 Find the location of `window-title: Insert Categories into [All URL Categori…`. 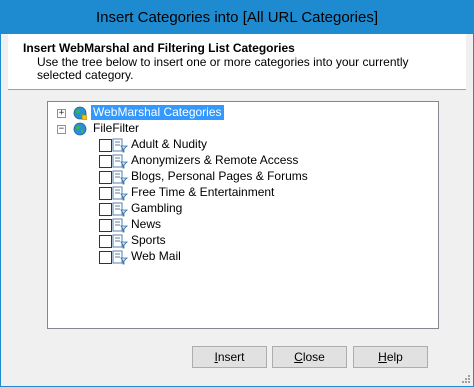

window-title: Insert Categories into [All URL Categori… is located at coordinates (237, 17).